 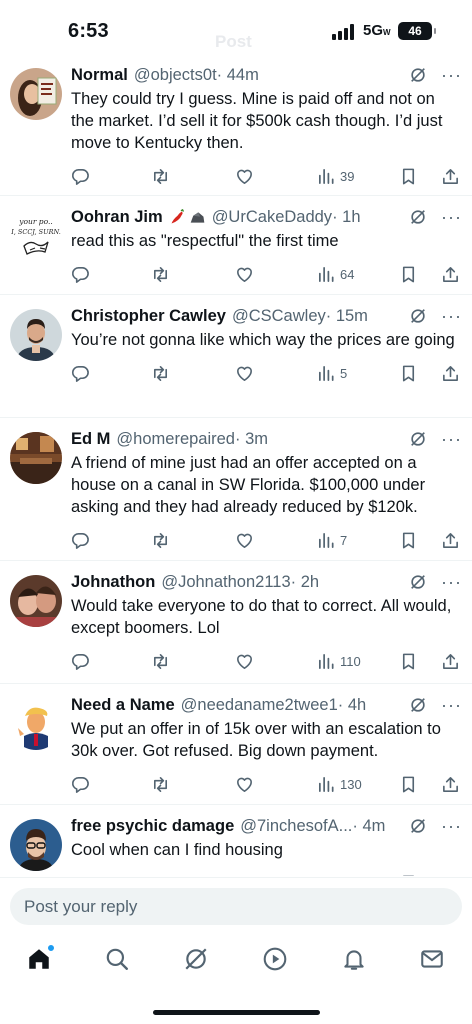 What do you see at coordinates (350, 661) in the screenshot?
I see `views-count: 110` at bounding box center [350, 661].